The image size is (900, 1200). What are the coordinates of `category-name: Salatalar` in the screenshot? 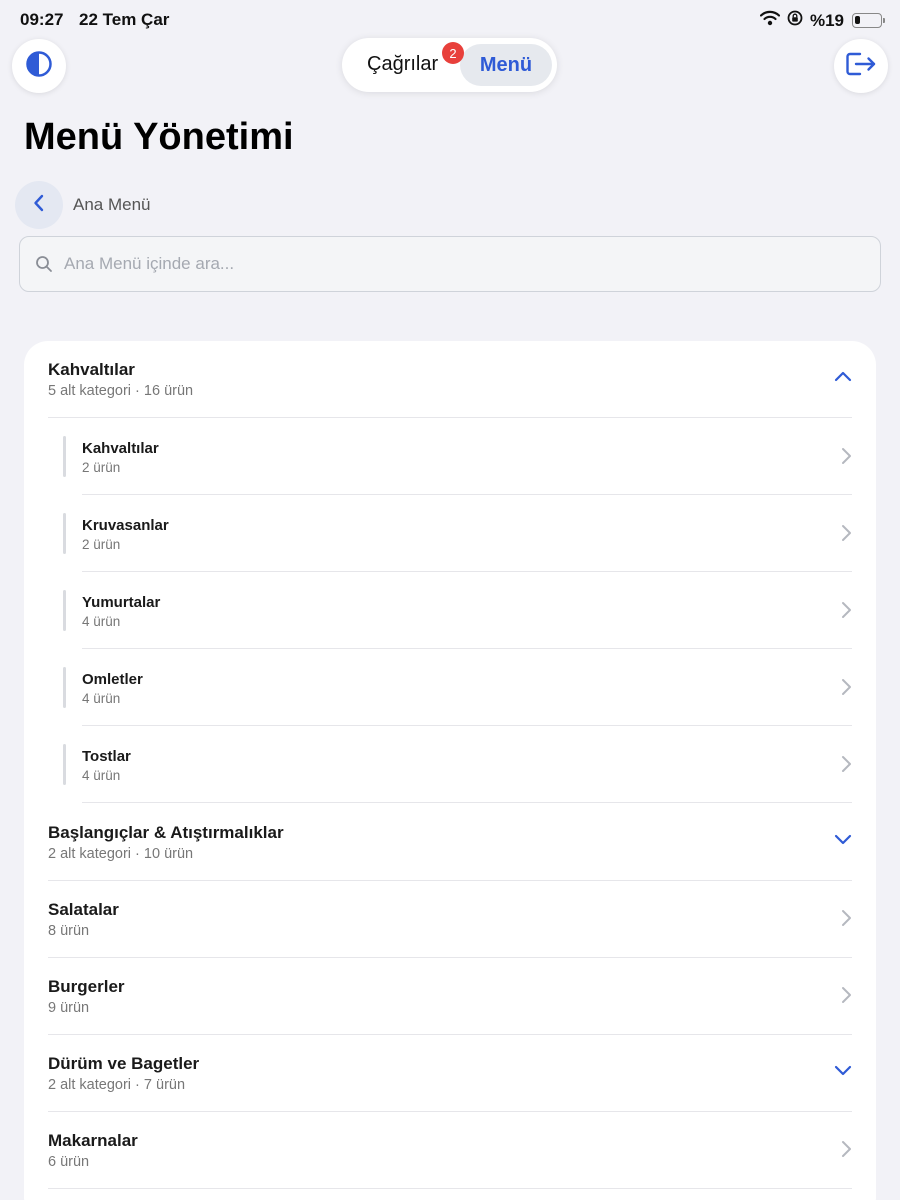 It's located at (83, 909).